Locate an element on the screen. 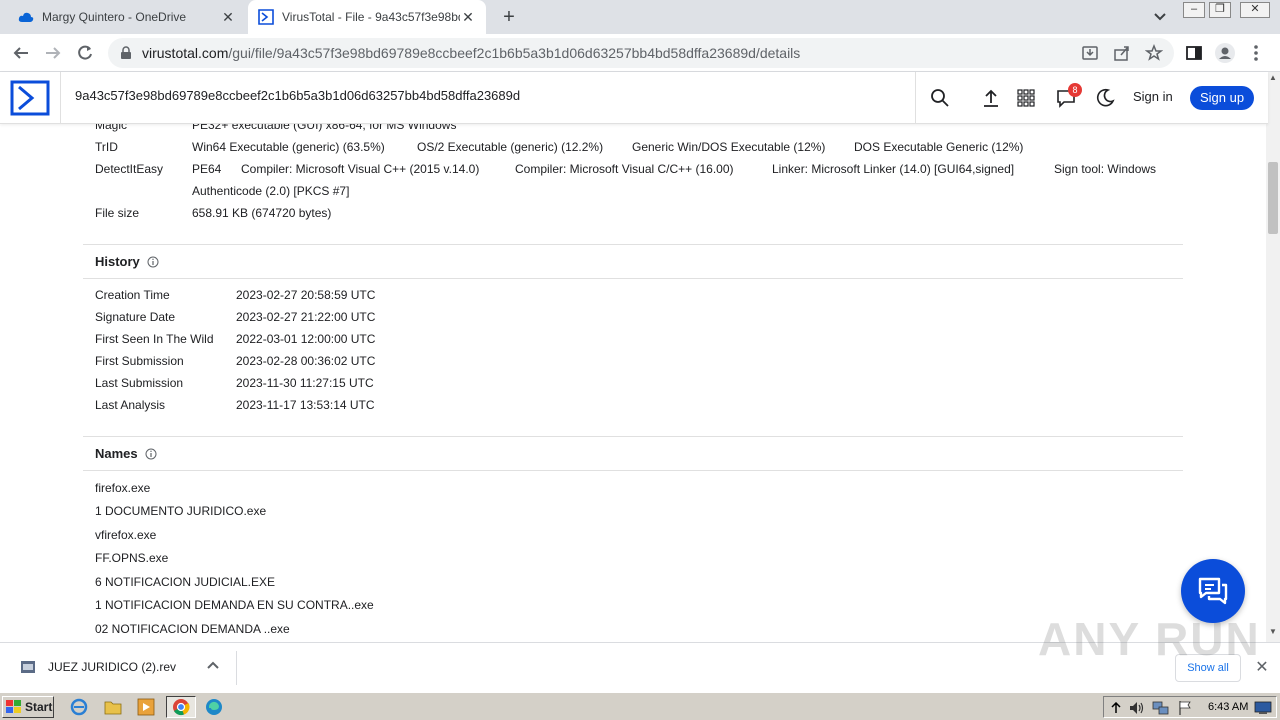  chrome-taskbar-button is located at coordinates (181, 707).